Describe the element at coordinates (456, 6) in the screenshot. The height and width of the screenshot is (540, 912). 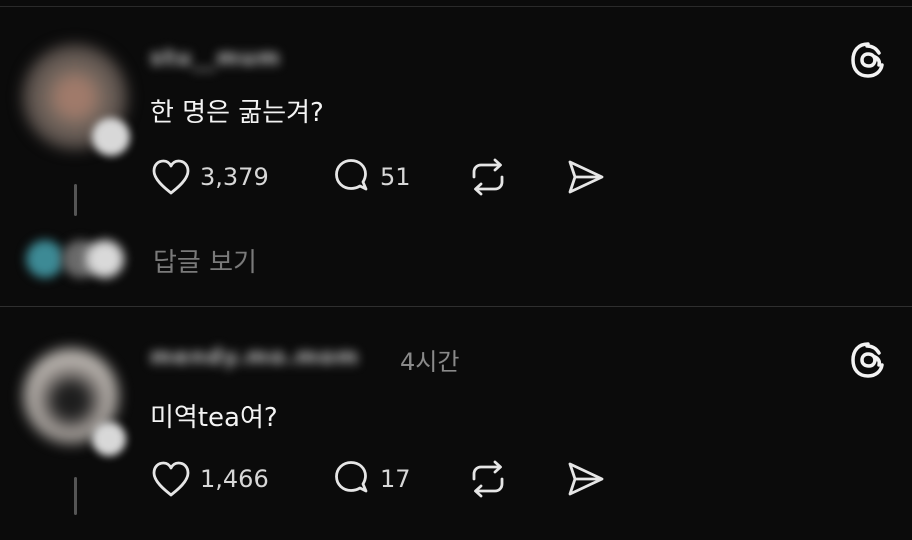
I see `top-divider` at that location.